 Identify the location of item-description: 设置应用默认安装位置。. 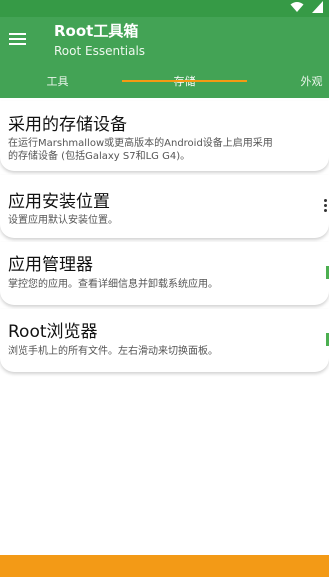
(63, 220).